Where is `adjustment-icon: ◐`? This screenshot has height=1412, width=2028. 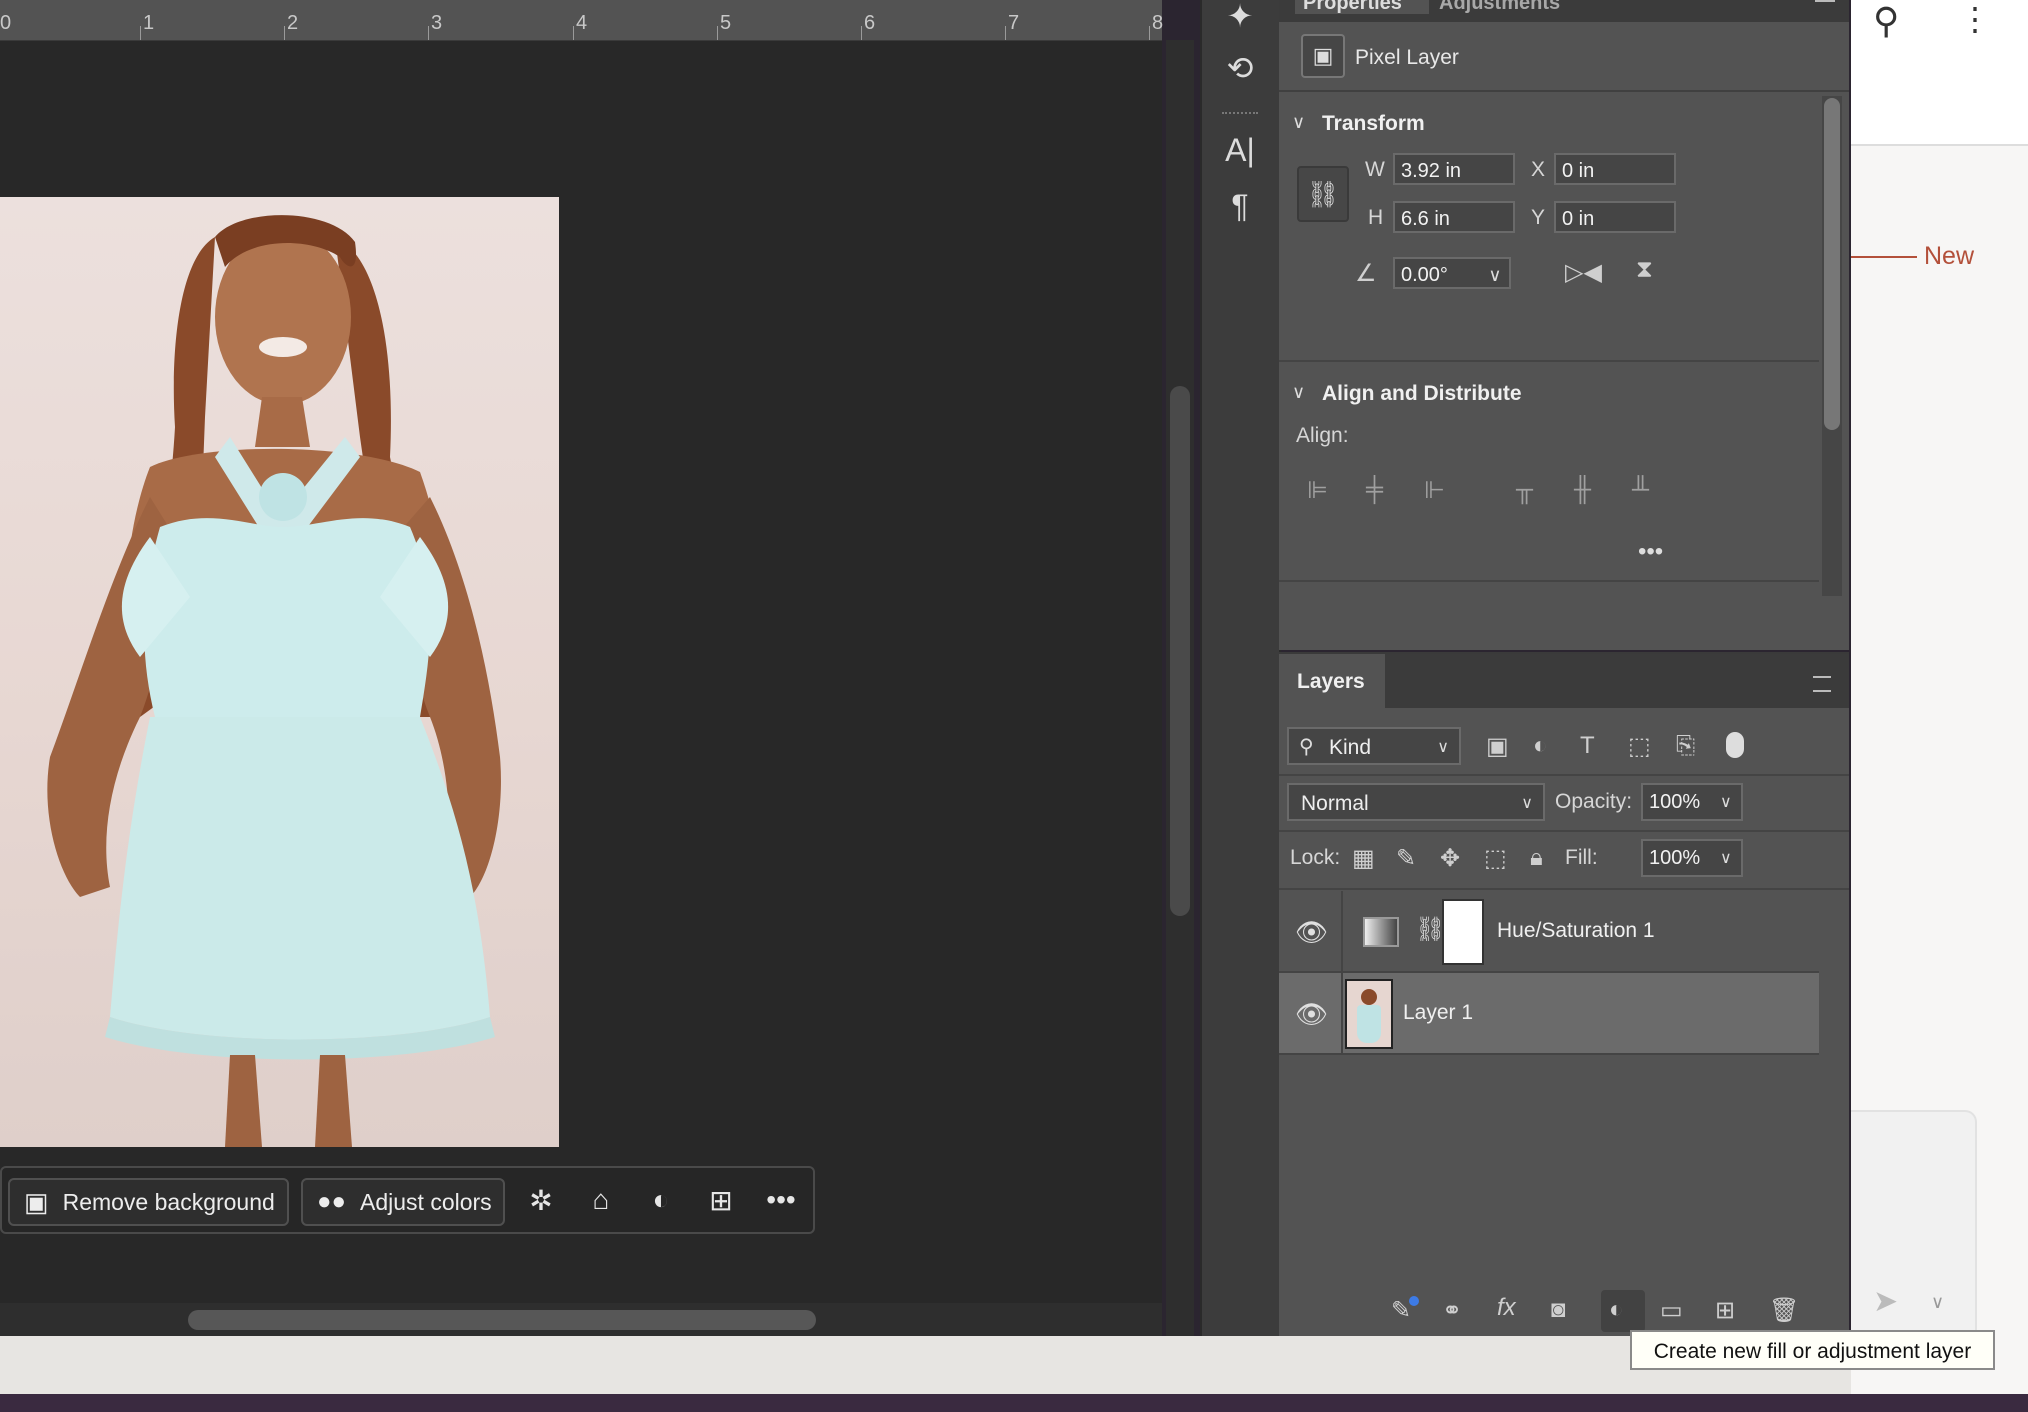
adjustment-icon: ◐ is located at coordinates (661, 1200).